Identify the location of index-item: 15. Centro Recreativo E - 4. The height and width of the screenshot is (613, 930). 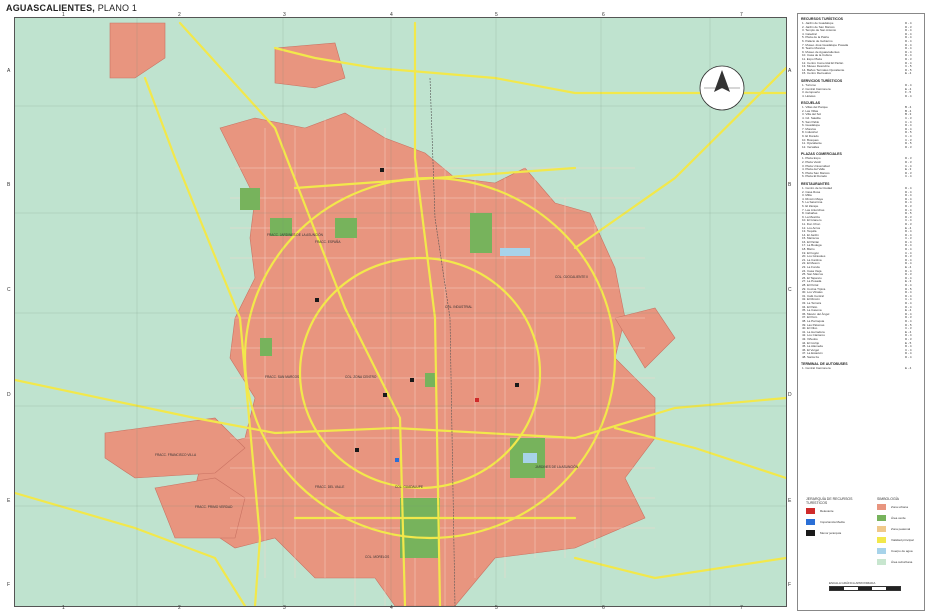
(863, 74).